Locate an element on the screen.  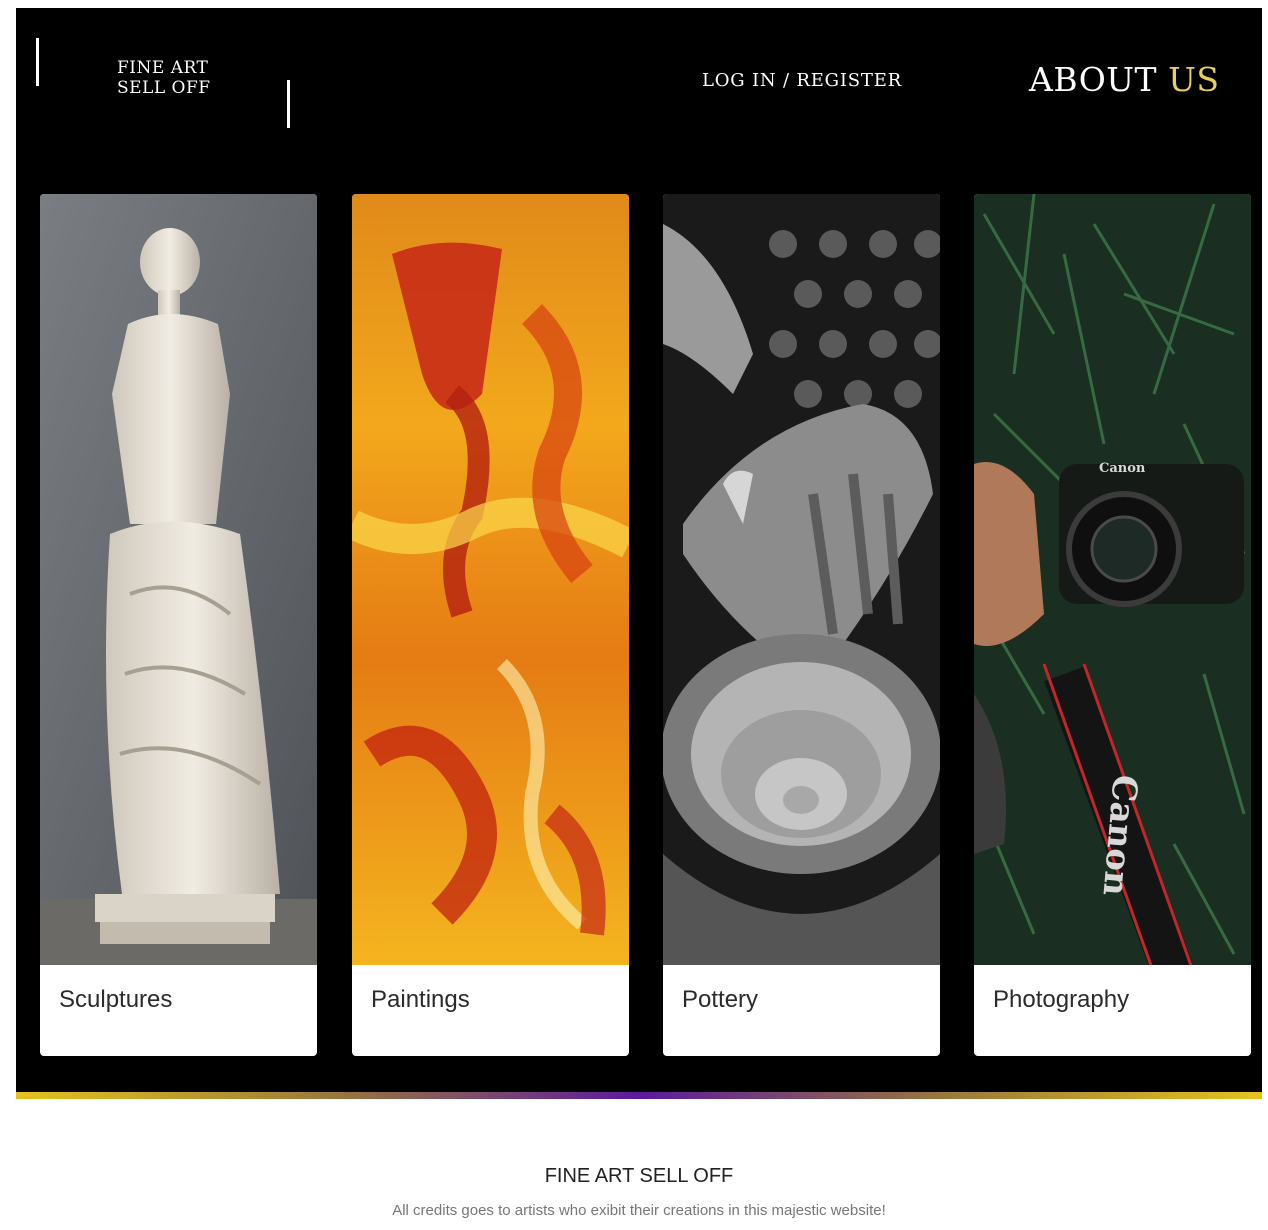
footer-title: FINE ART SELL OFF is located at coordinates (639, 1176).